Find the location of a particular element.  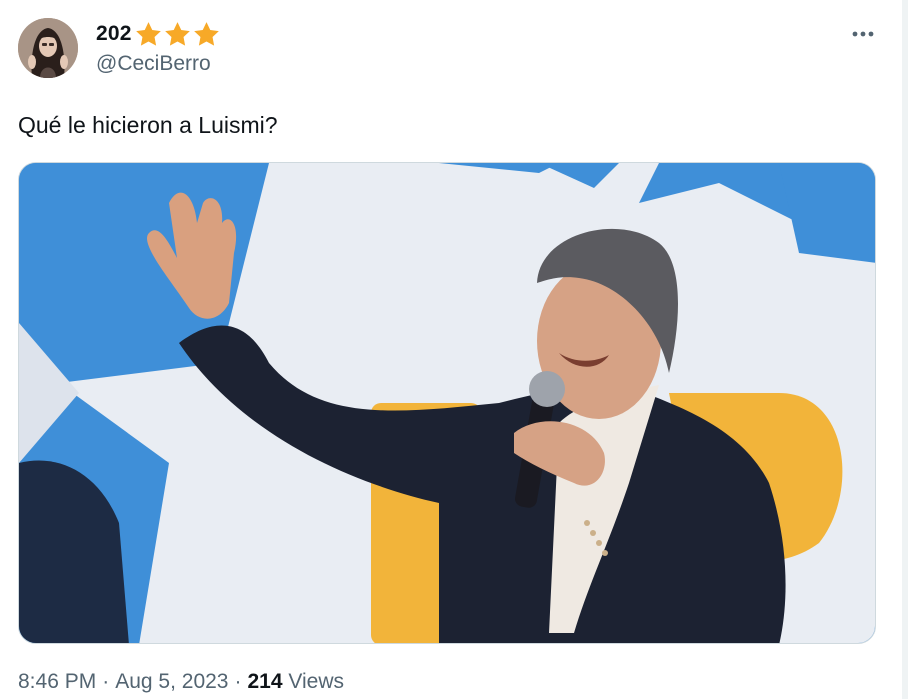

star-badges is located at coordinates (177, 34).